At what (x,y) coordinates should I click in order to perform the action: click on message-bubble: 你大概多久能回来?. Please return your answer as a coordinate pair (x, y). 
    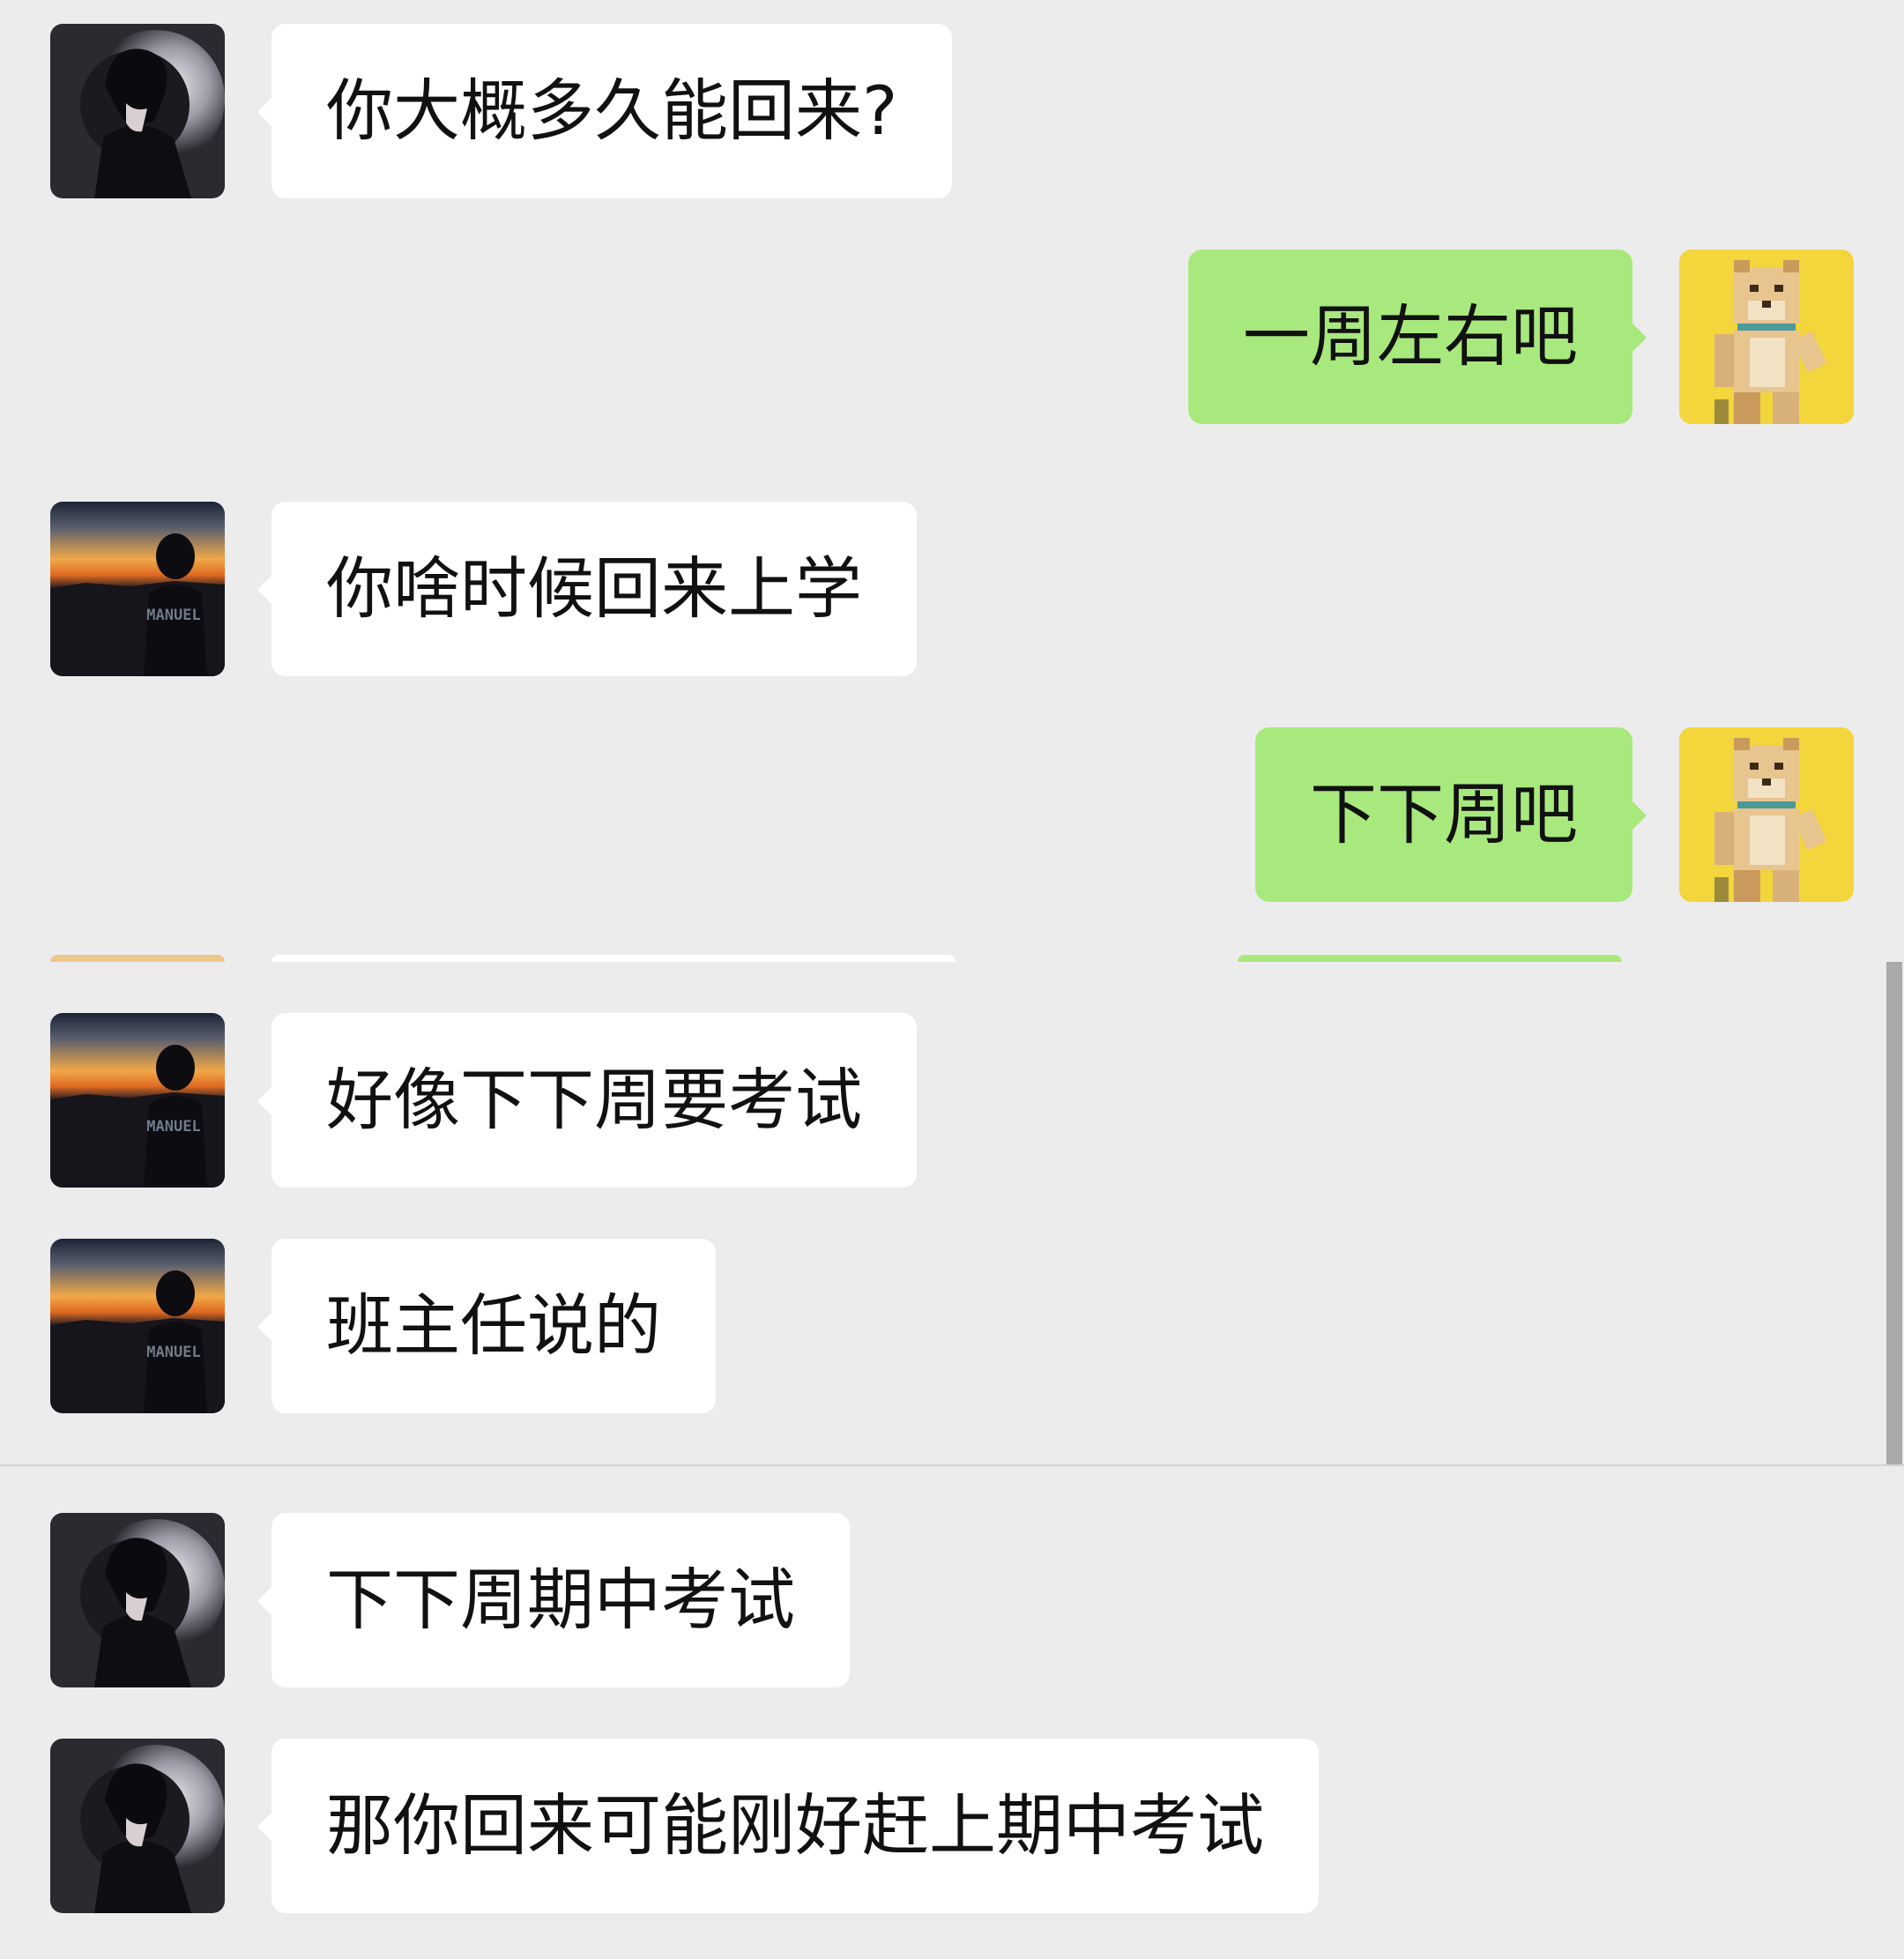
    Looking at the image, I should click on (605, 111).